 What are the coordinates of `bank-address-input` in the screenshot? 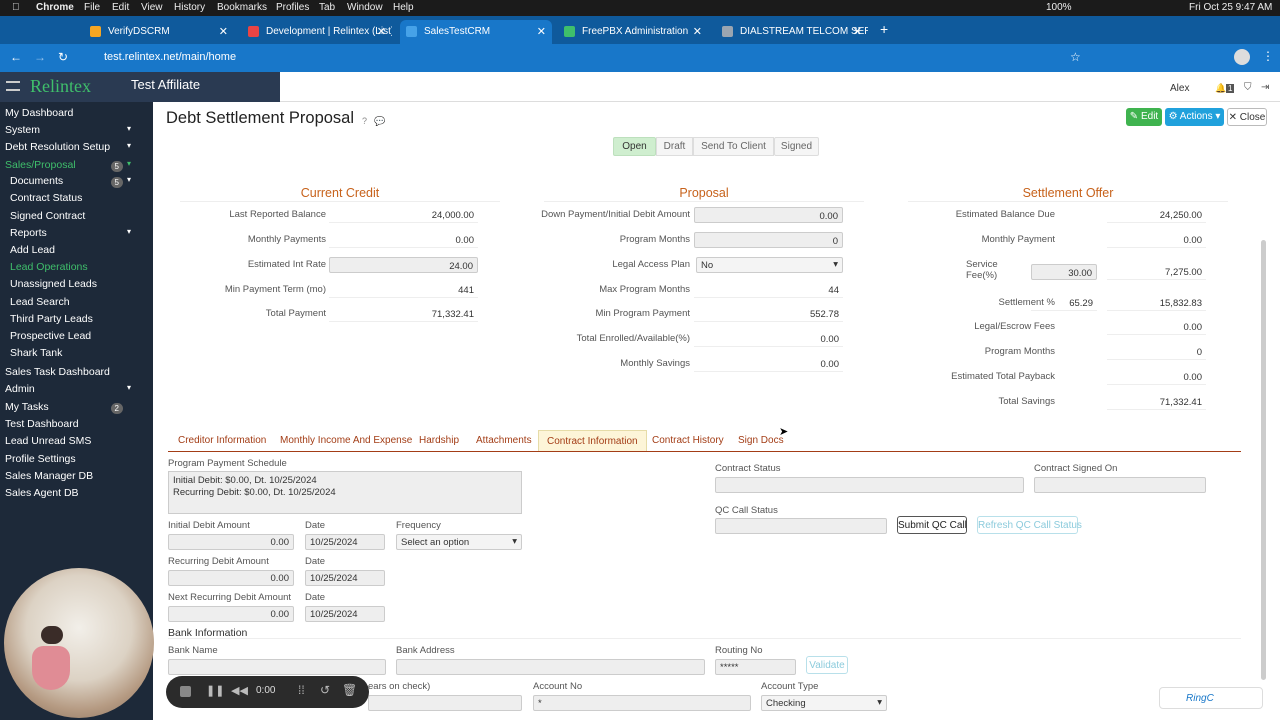 It's located at (550, 667).